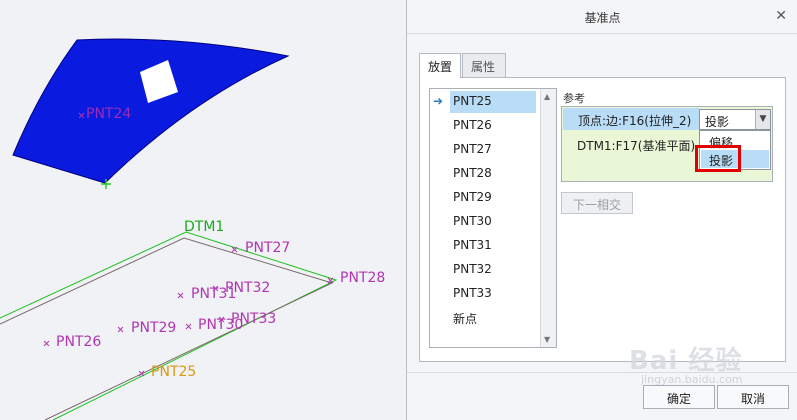 The height and width of the screenshot is (420, 797). Describe the element at coordinates (753, 397) in the screenshot. I see `cancel-button: 取消` at that location.